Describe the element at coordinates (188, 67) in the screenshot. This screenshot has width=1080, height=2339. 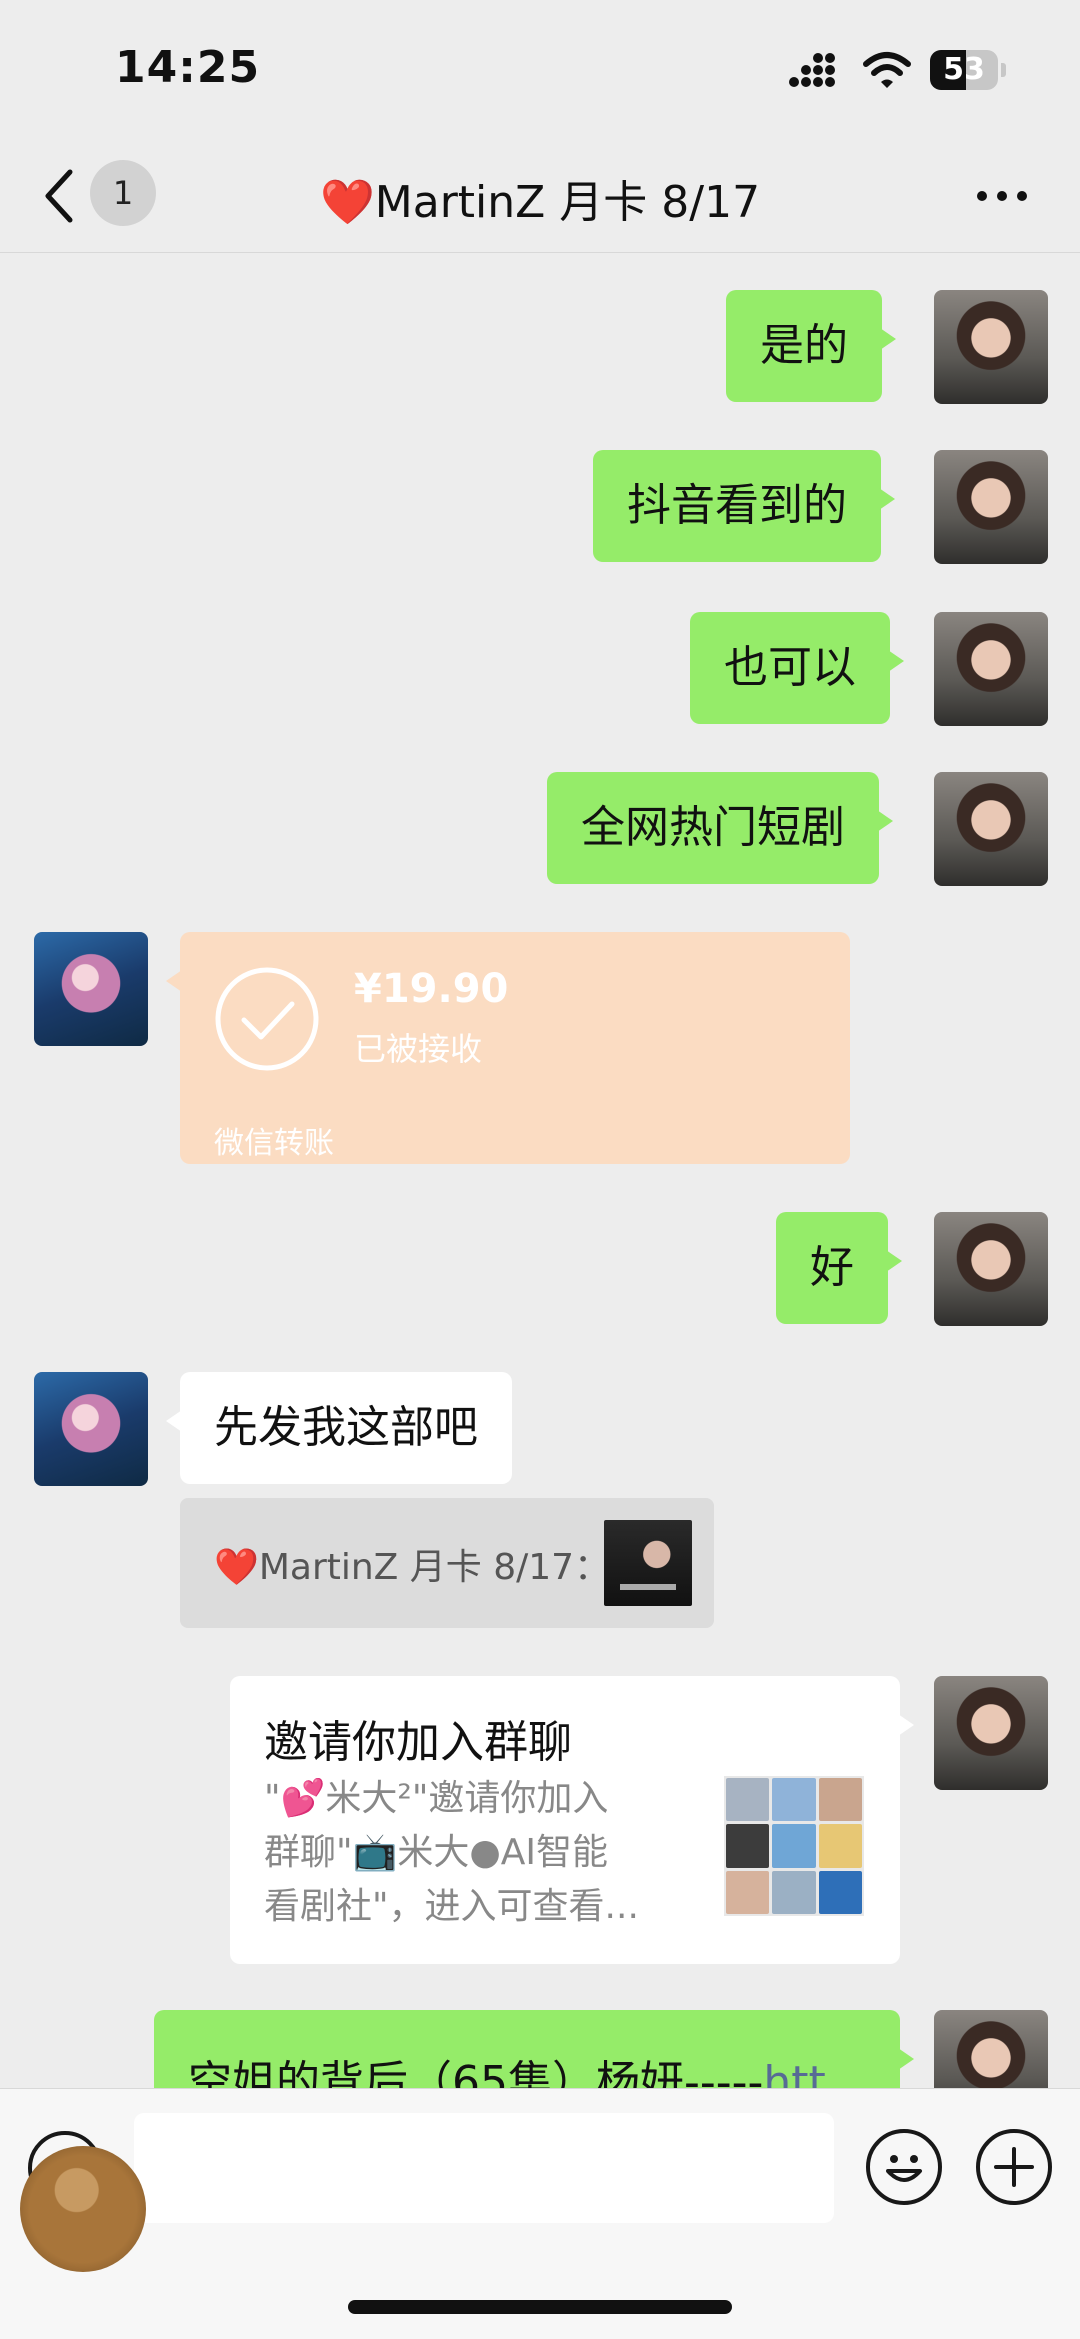
I see `status-time: 14:25` at that location.